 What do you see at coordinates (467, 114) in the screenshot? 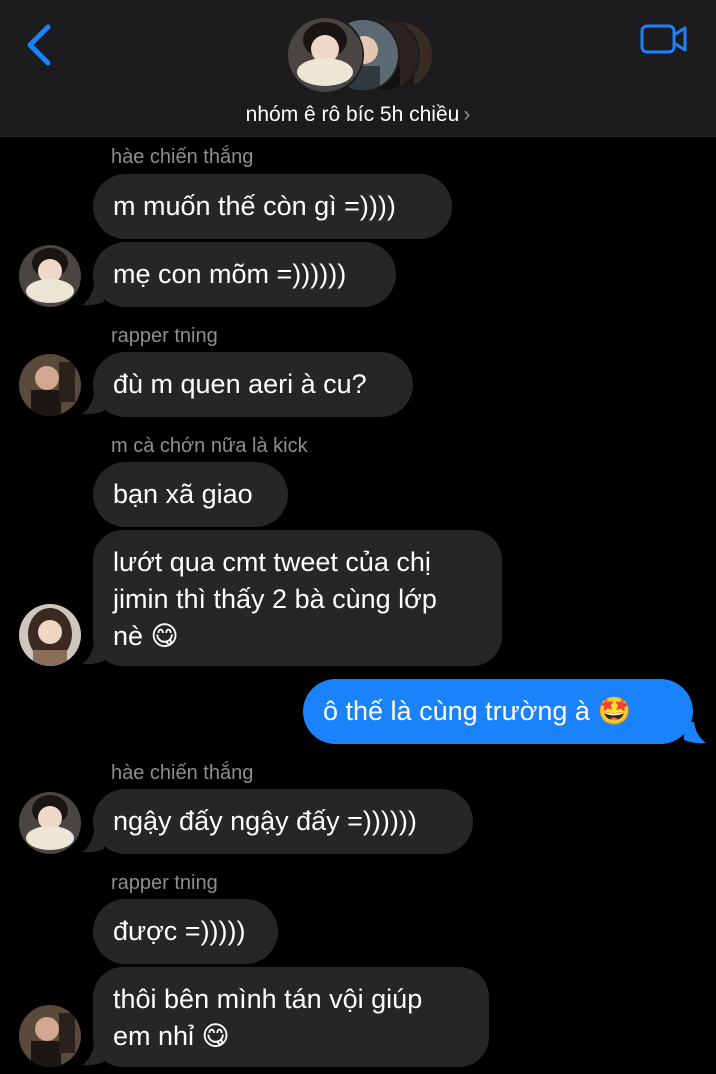
I see `chevron-right-icon: ›` at bounding box center [467, 114].